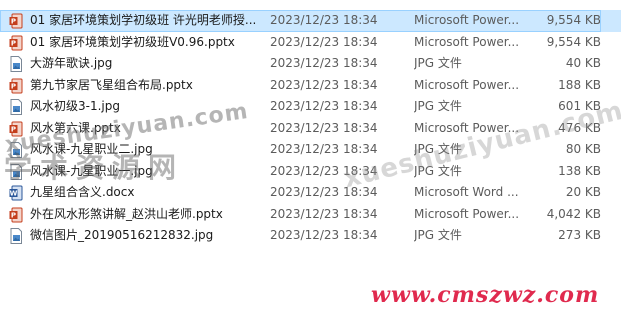 The width and height of the screenshot is (621, 310). Describe the element at coordinates (122, 235) in the screenshot. I see `file-name: 微信图片_20190516212832.jpg` at that location.